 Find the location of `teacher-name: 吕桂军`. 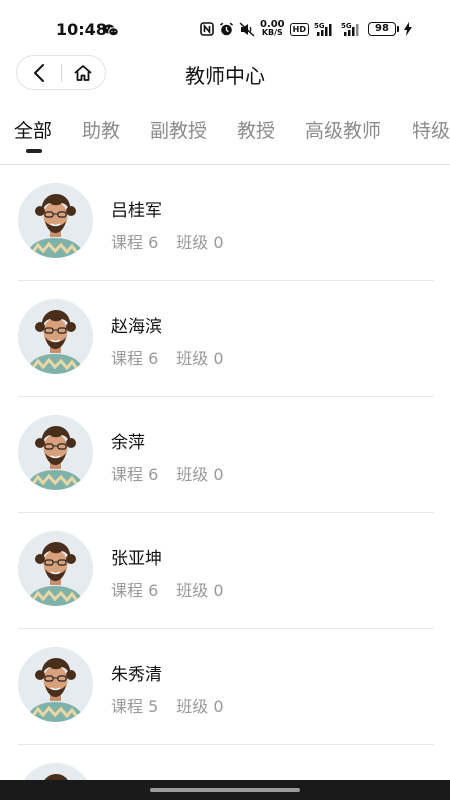

teacher-name: 吕桂军 is located at coordinates (136, 211).